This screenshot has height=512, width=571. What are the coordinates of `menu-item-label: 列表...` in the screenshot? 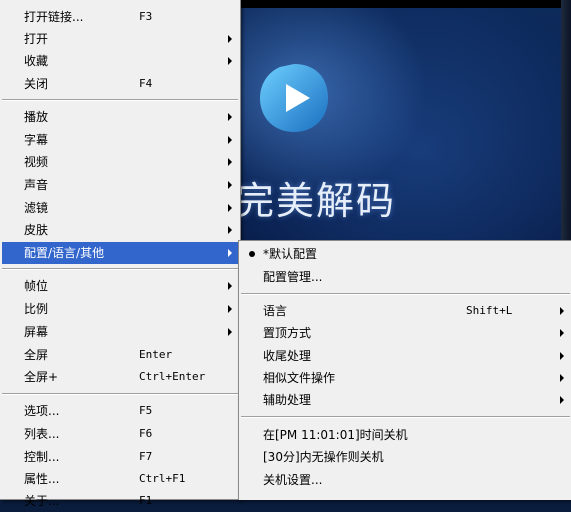 It's located at (42, 434).